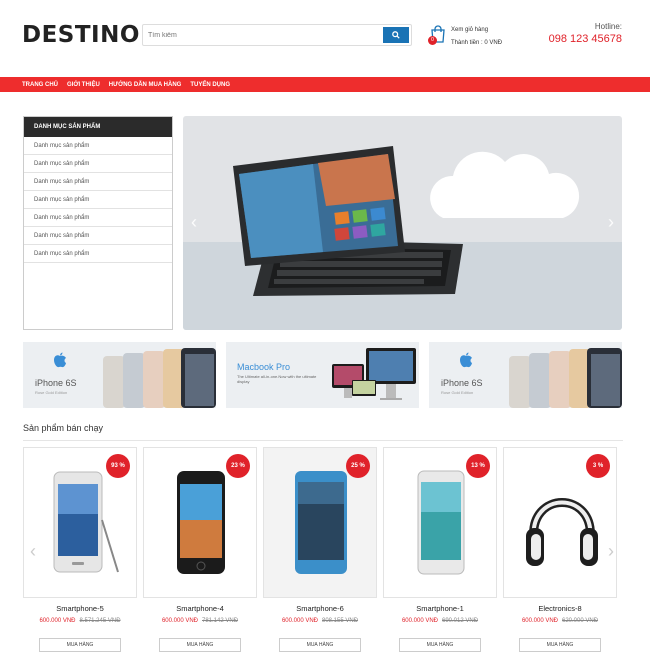 The image size is (650, 652). I want to click on product-card: 93 %, so click(80, 522).